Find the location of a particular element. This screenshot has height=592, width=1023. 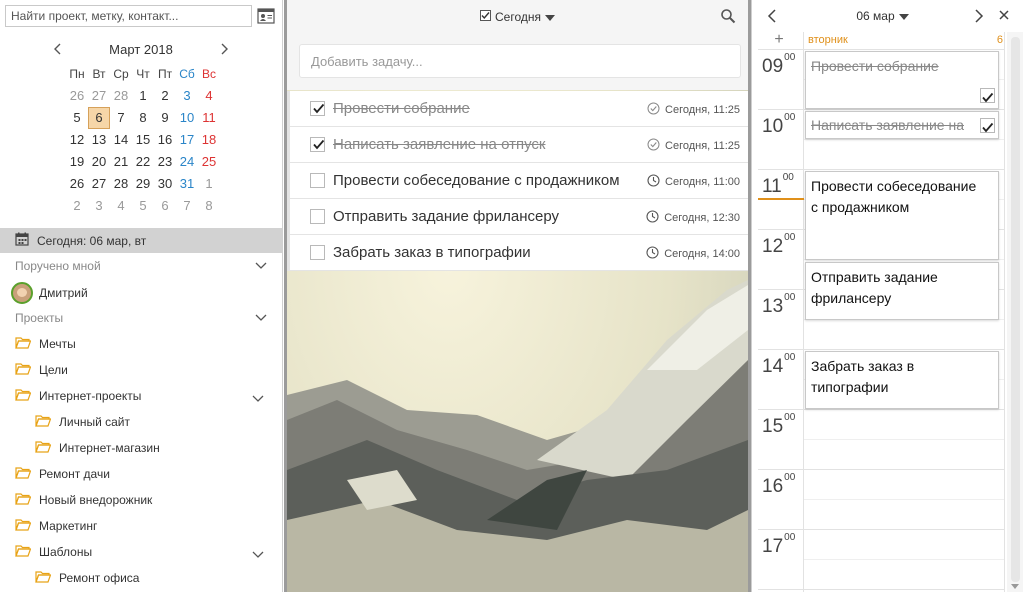

project-item: Ремонт офиса is located at coordinates (87, 578).